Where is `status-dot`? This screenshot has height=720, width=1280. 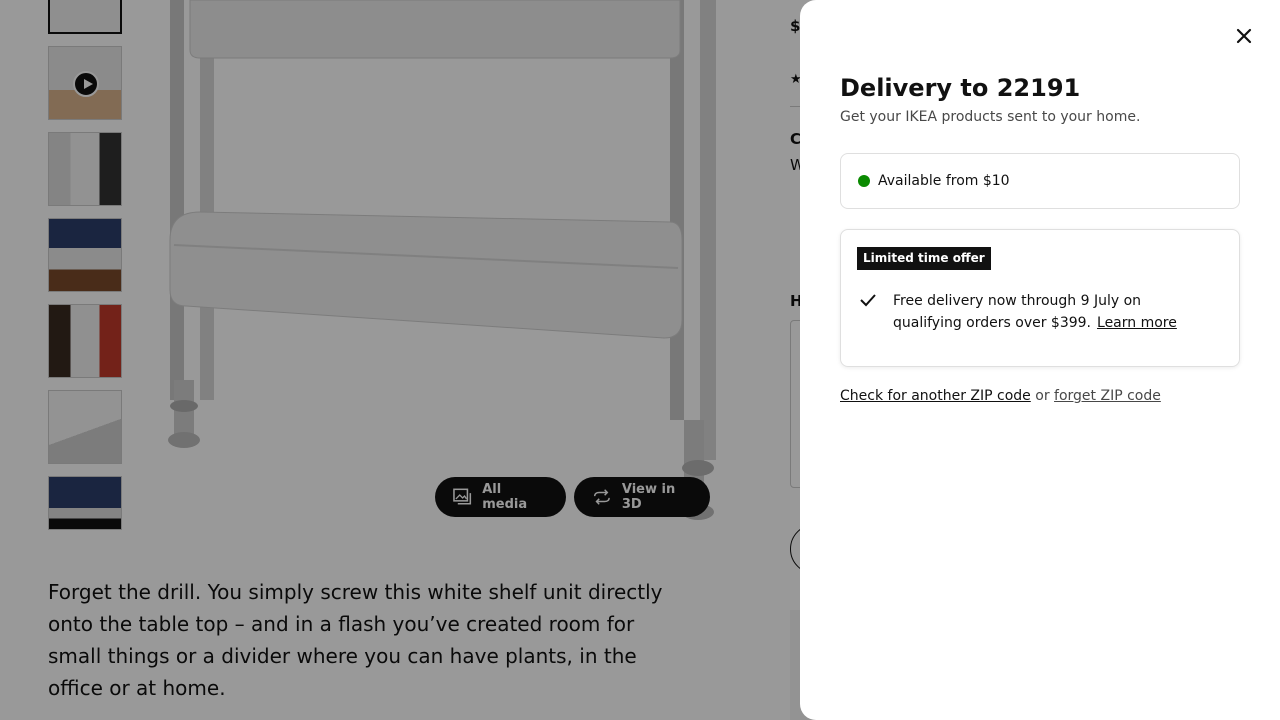 status-dot is located at coordinates (864, 181).